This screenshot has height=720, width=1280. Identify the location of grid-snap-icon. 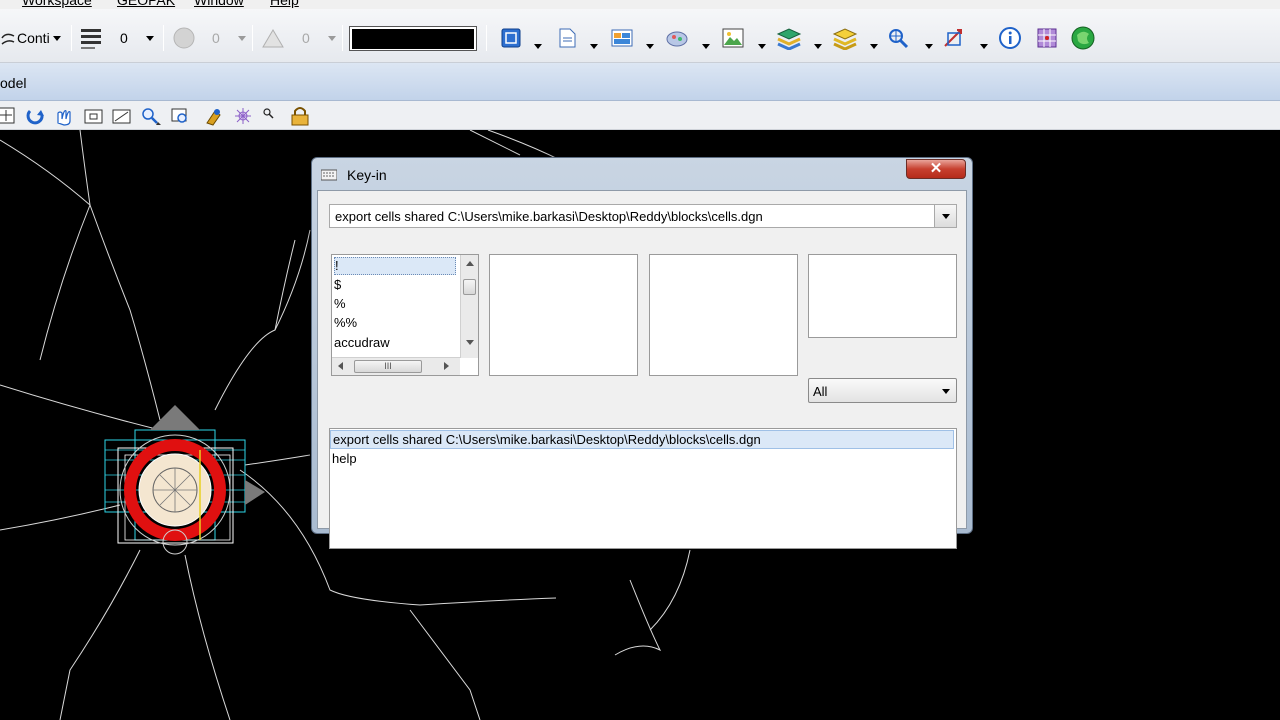
(1047, 38).